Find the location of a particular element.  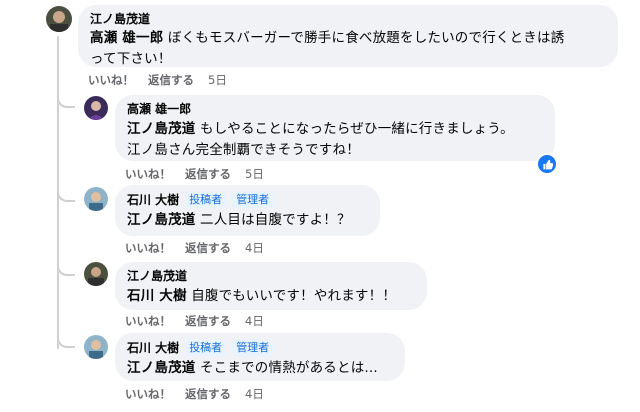

mention-link: 高瀬 雄一郎 is located at coordinates (126, 38).